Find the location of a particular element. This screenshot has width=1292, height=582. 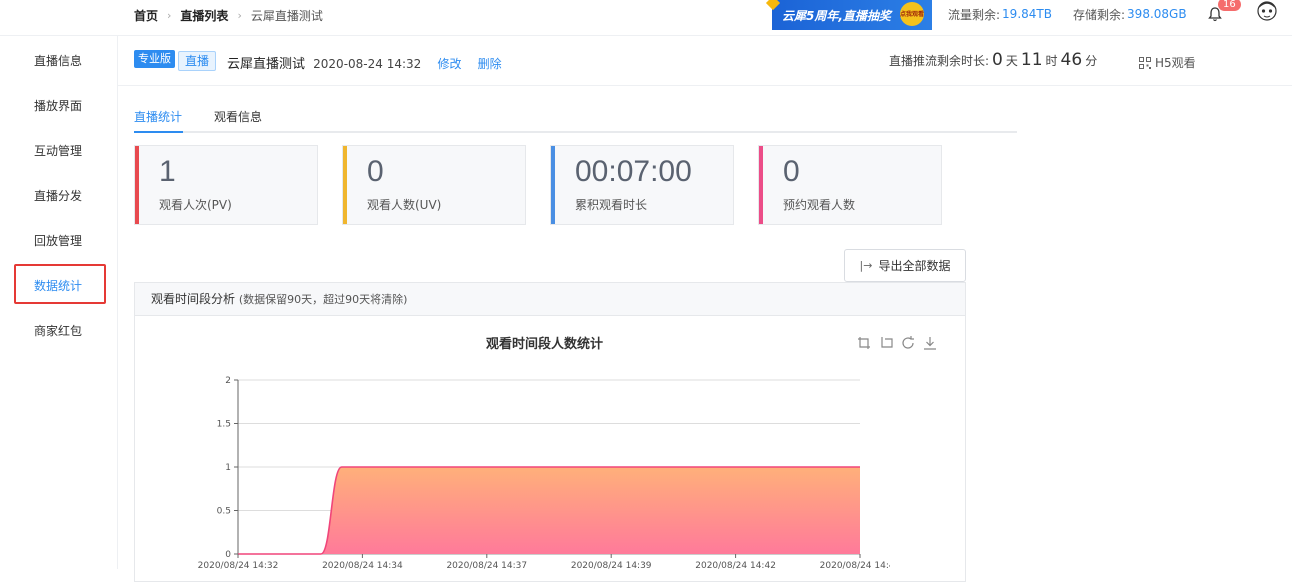

promo-banner-text: 云犀5周年,直播抽奖 is located at coordinates (836, 15).